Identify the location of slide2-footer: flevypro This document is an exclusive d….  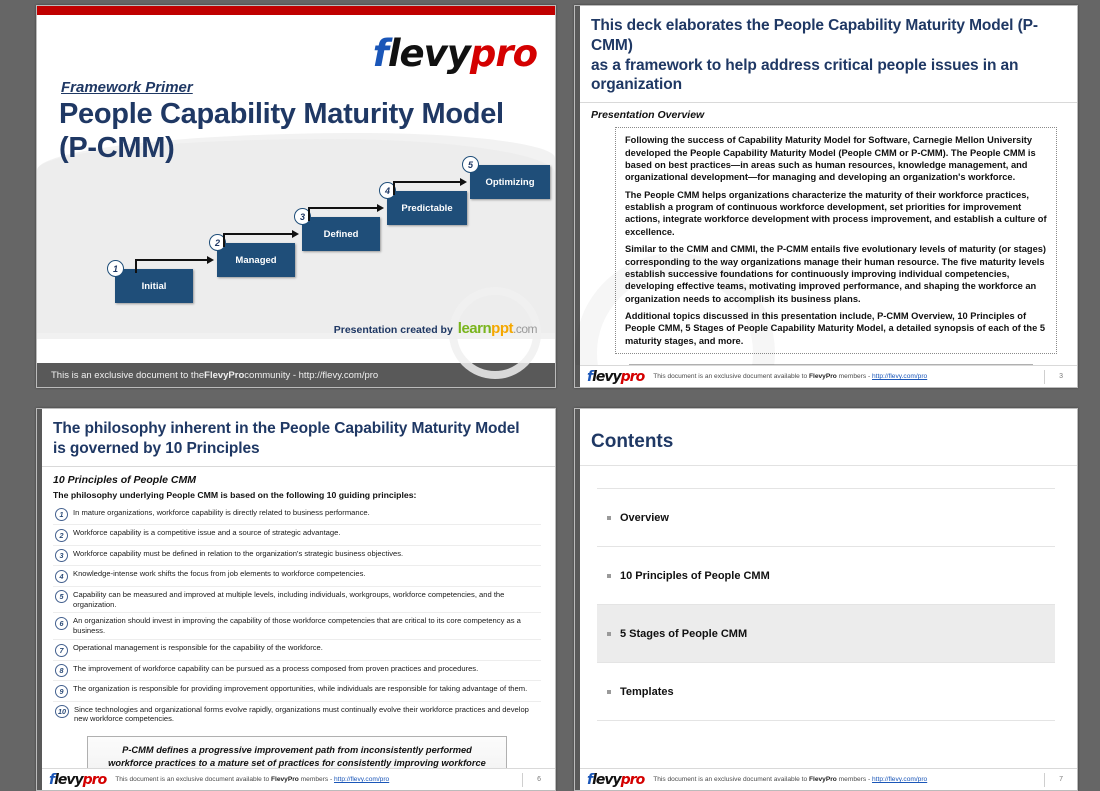
(826, 376).